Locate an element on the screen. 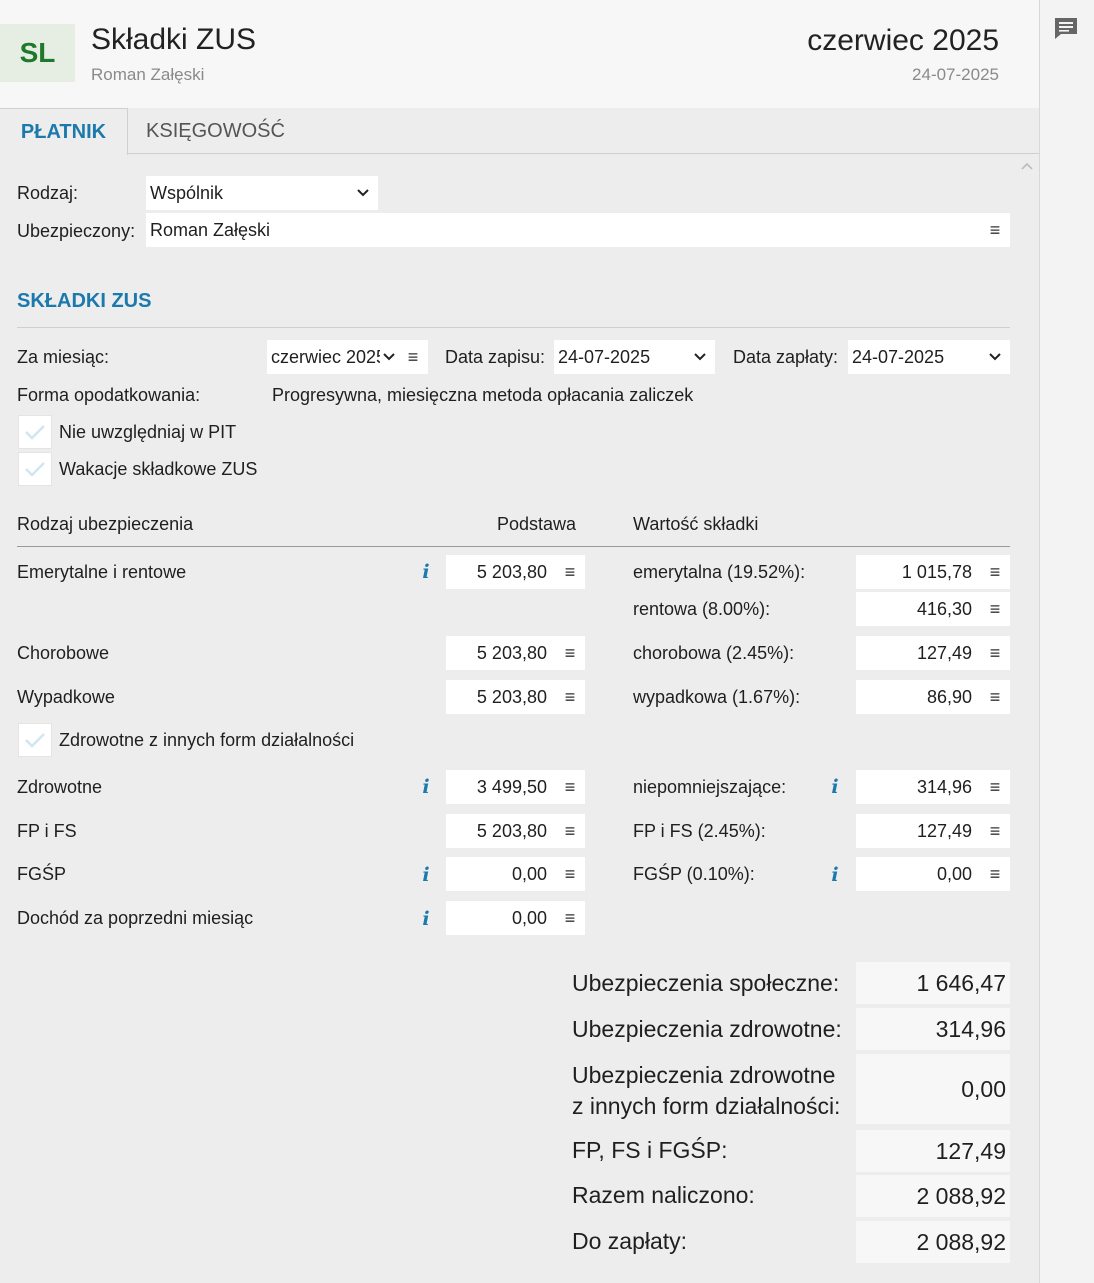  sum-razem-label: Razem naliczono: is located at coordinates (663, 1195).